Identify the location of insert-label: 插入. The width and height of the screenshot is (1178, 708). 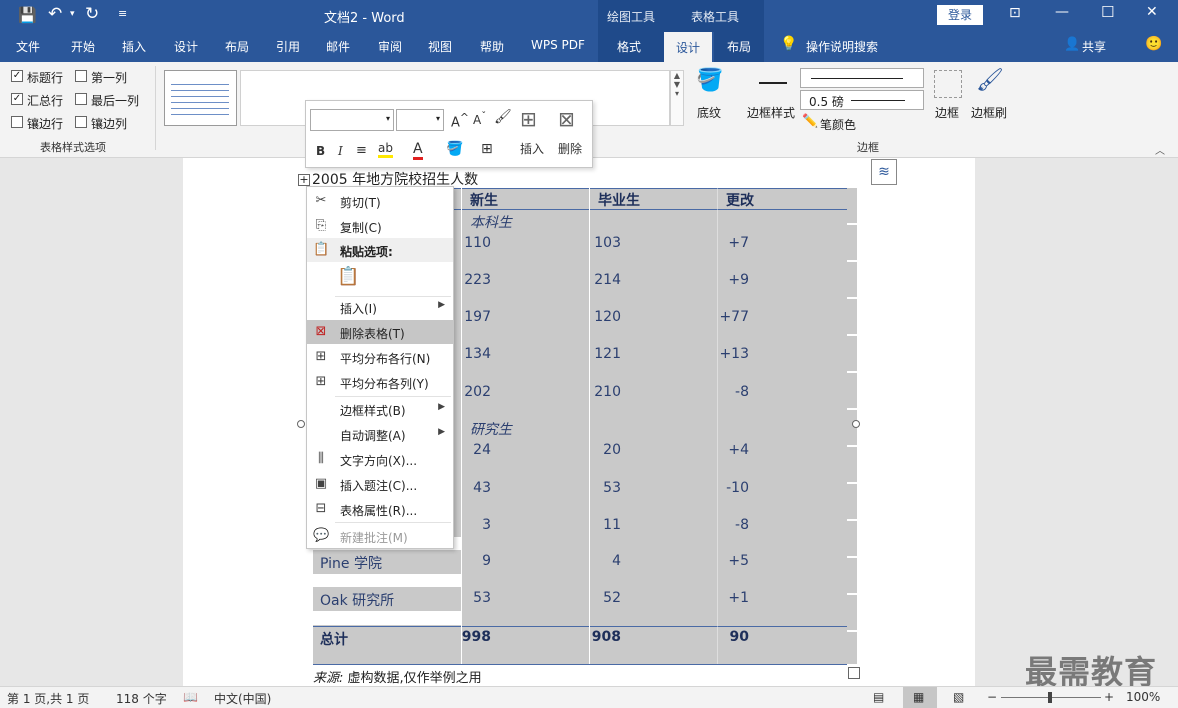
(532, 148).